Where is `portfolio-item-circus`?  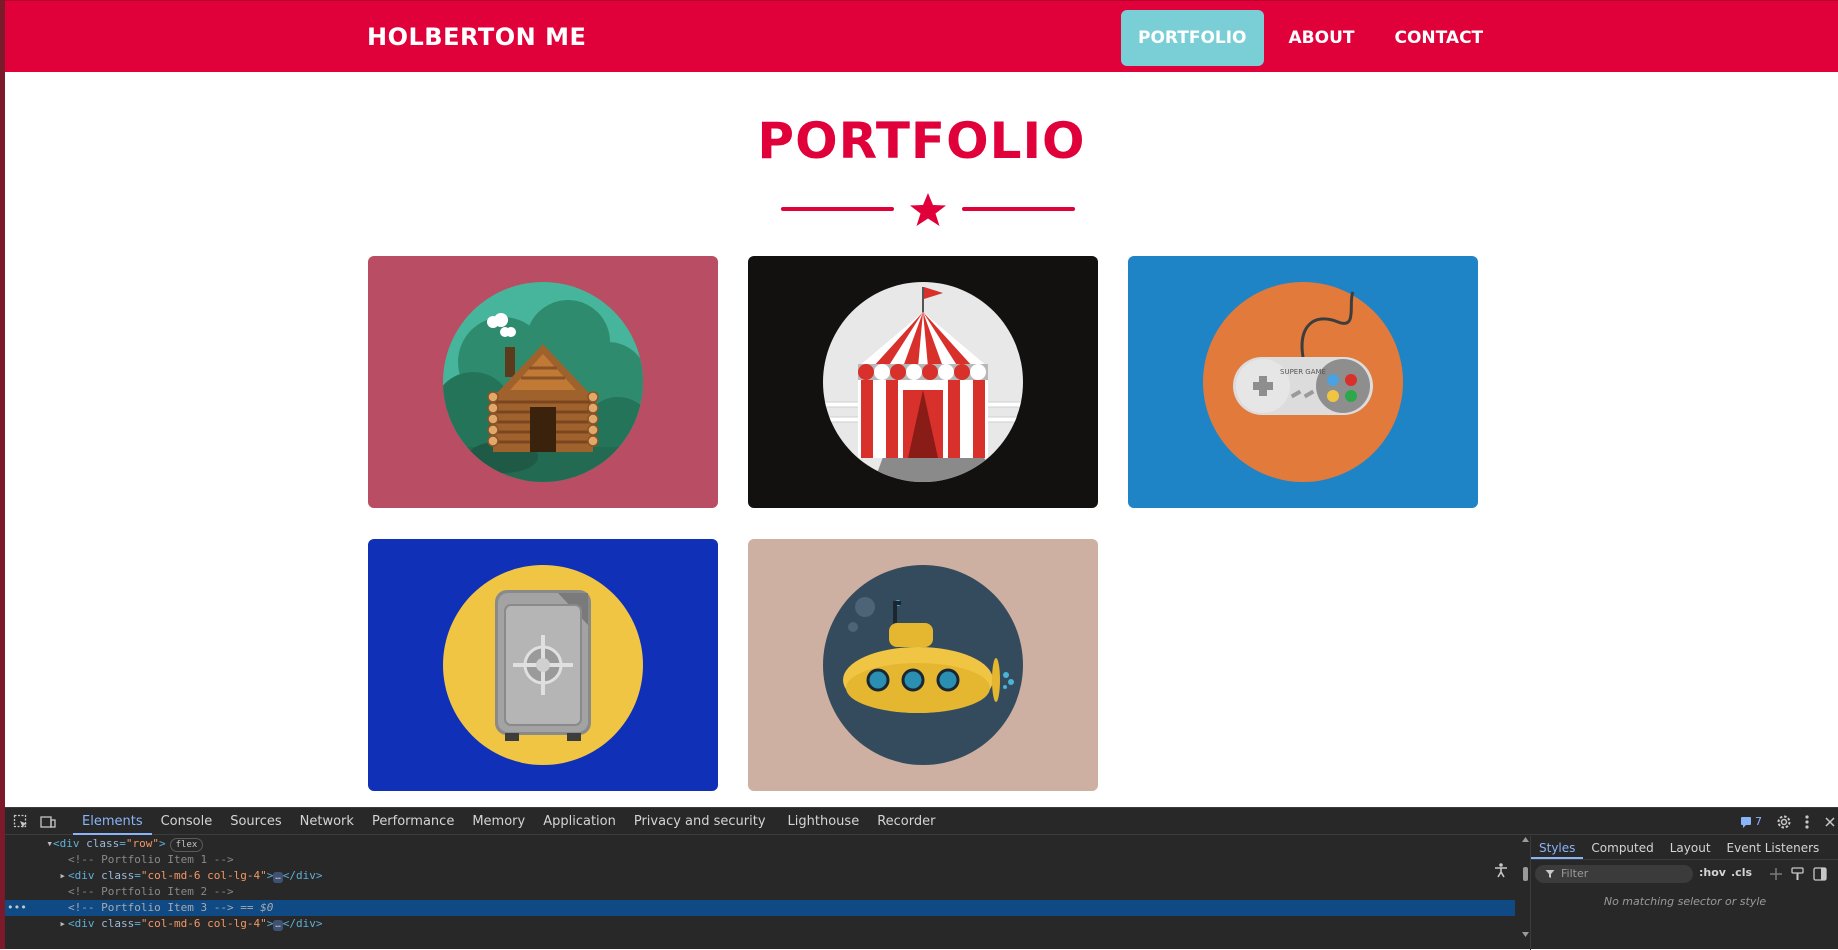
portfolio-item-circus is located at coordinates (923, 382).